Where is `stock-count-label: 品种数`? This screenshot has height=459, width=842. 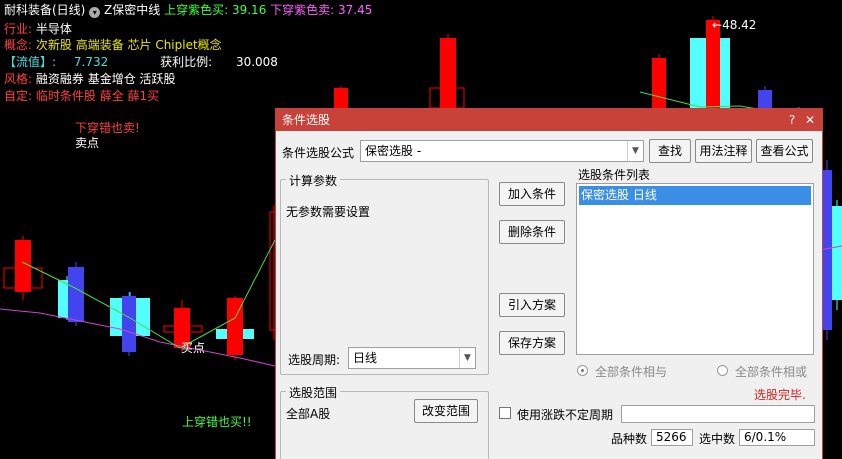 stock-count-label: 品种数 is located at coordinates (629, 439).